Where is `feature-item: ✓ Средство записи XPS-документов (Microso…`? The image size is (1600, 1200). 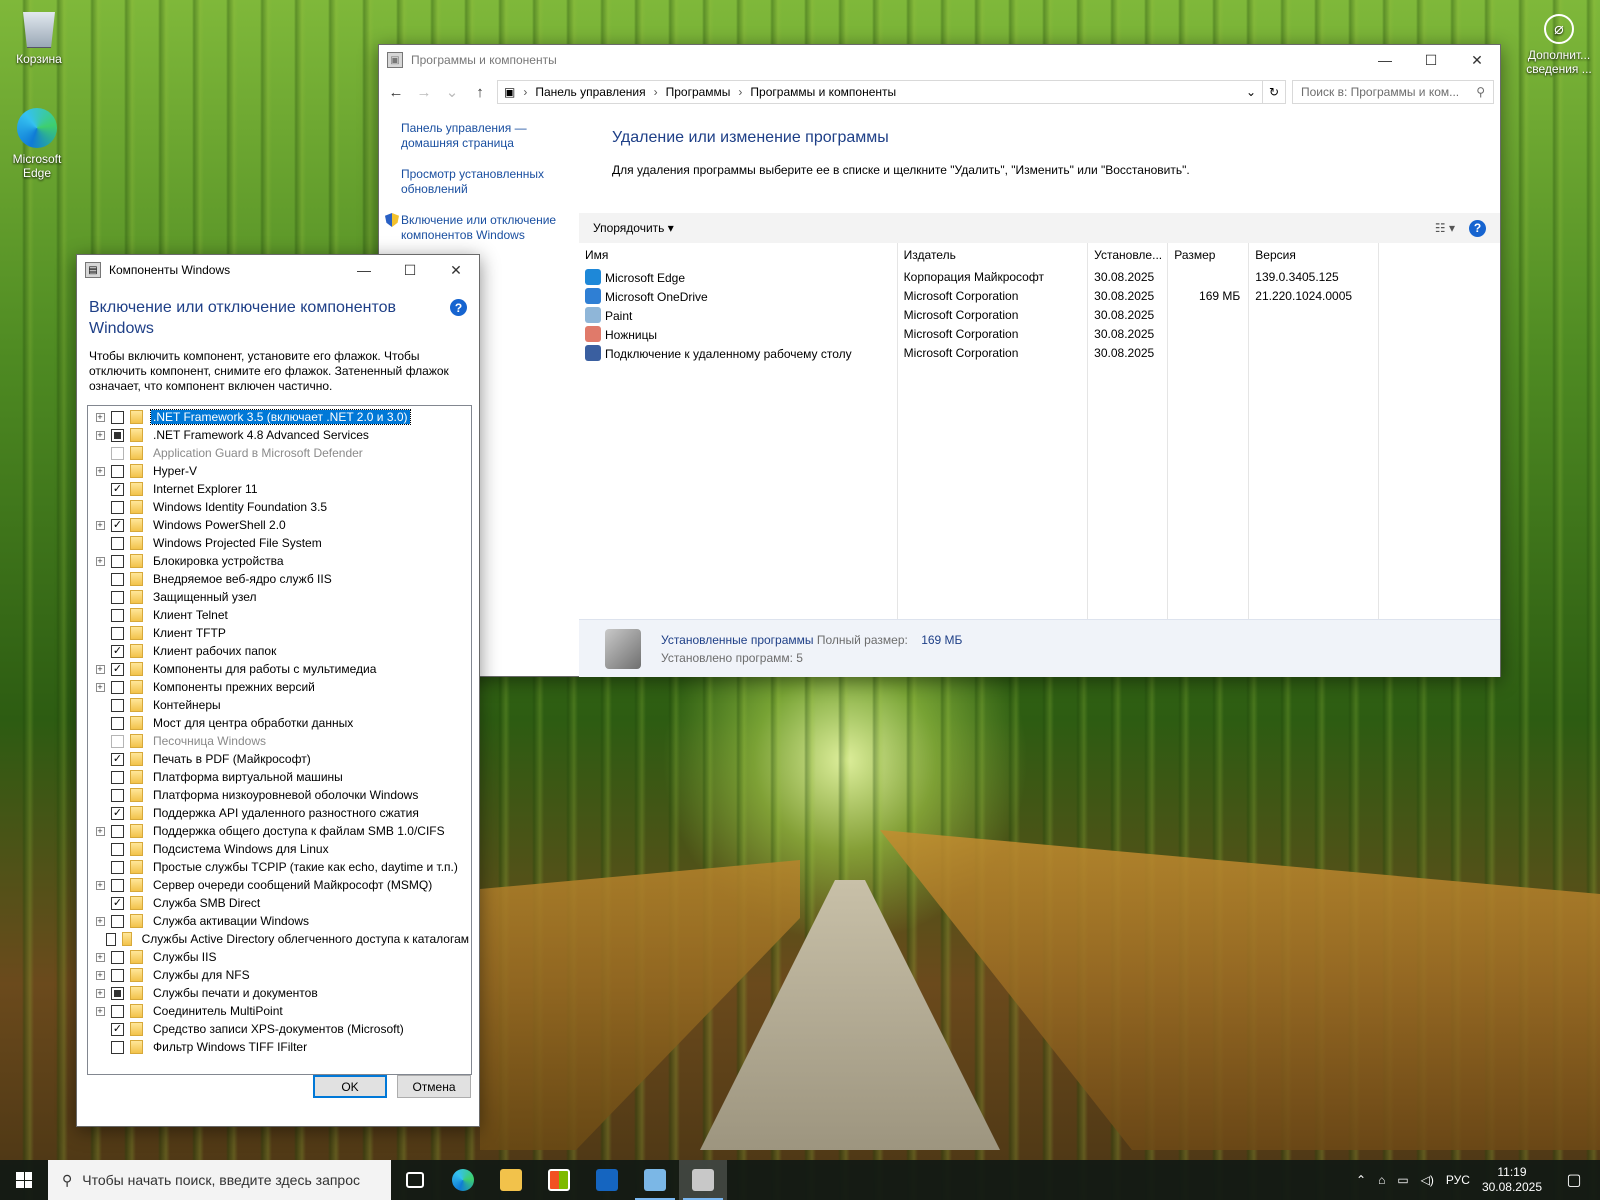
feature-item: ✓ Средство записи XPS-документов (Microso… is located at coordinates (279, 1029).